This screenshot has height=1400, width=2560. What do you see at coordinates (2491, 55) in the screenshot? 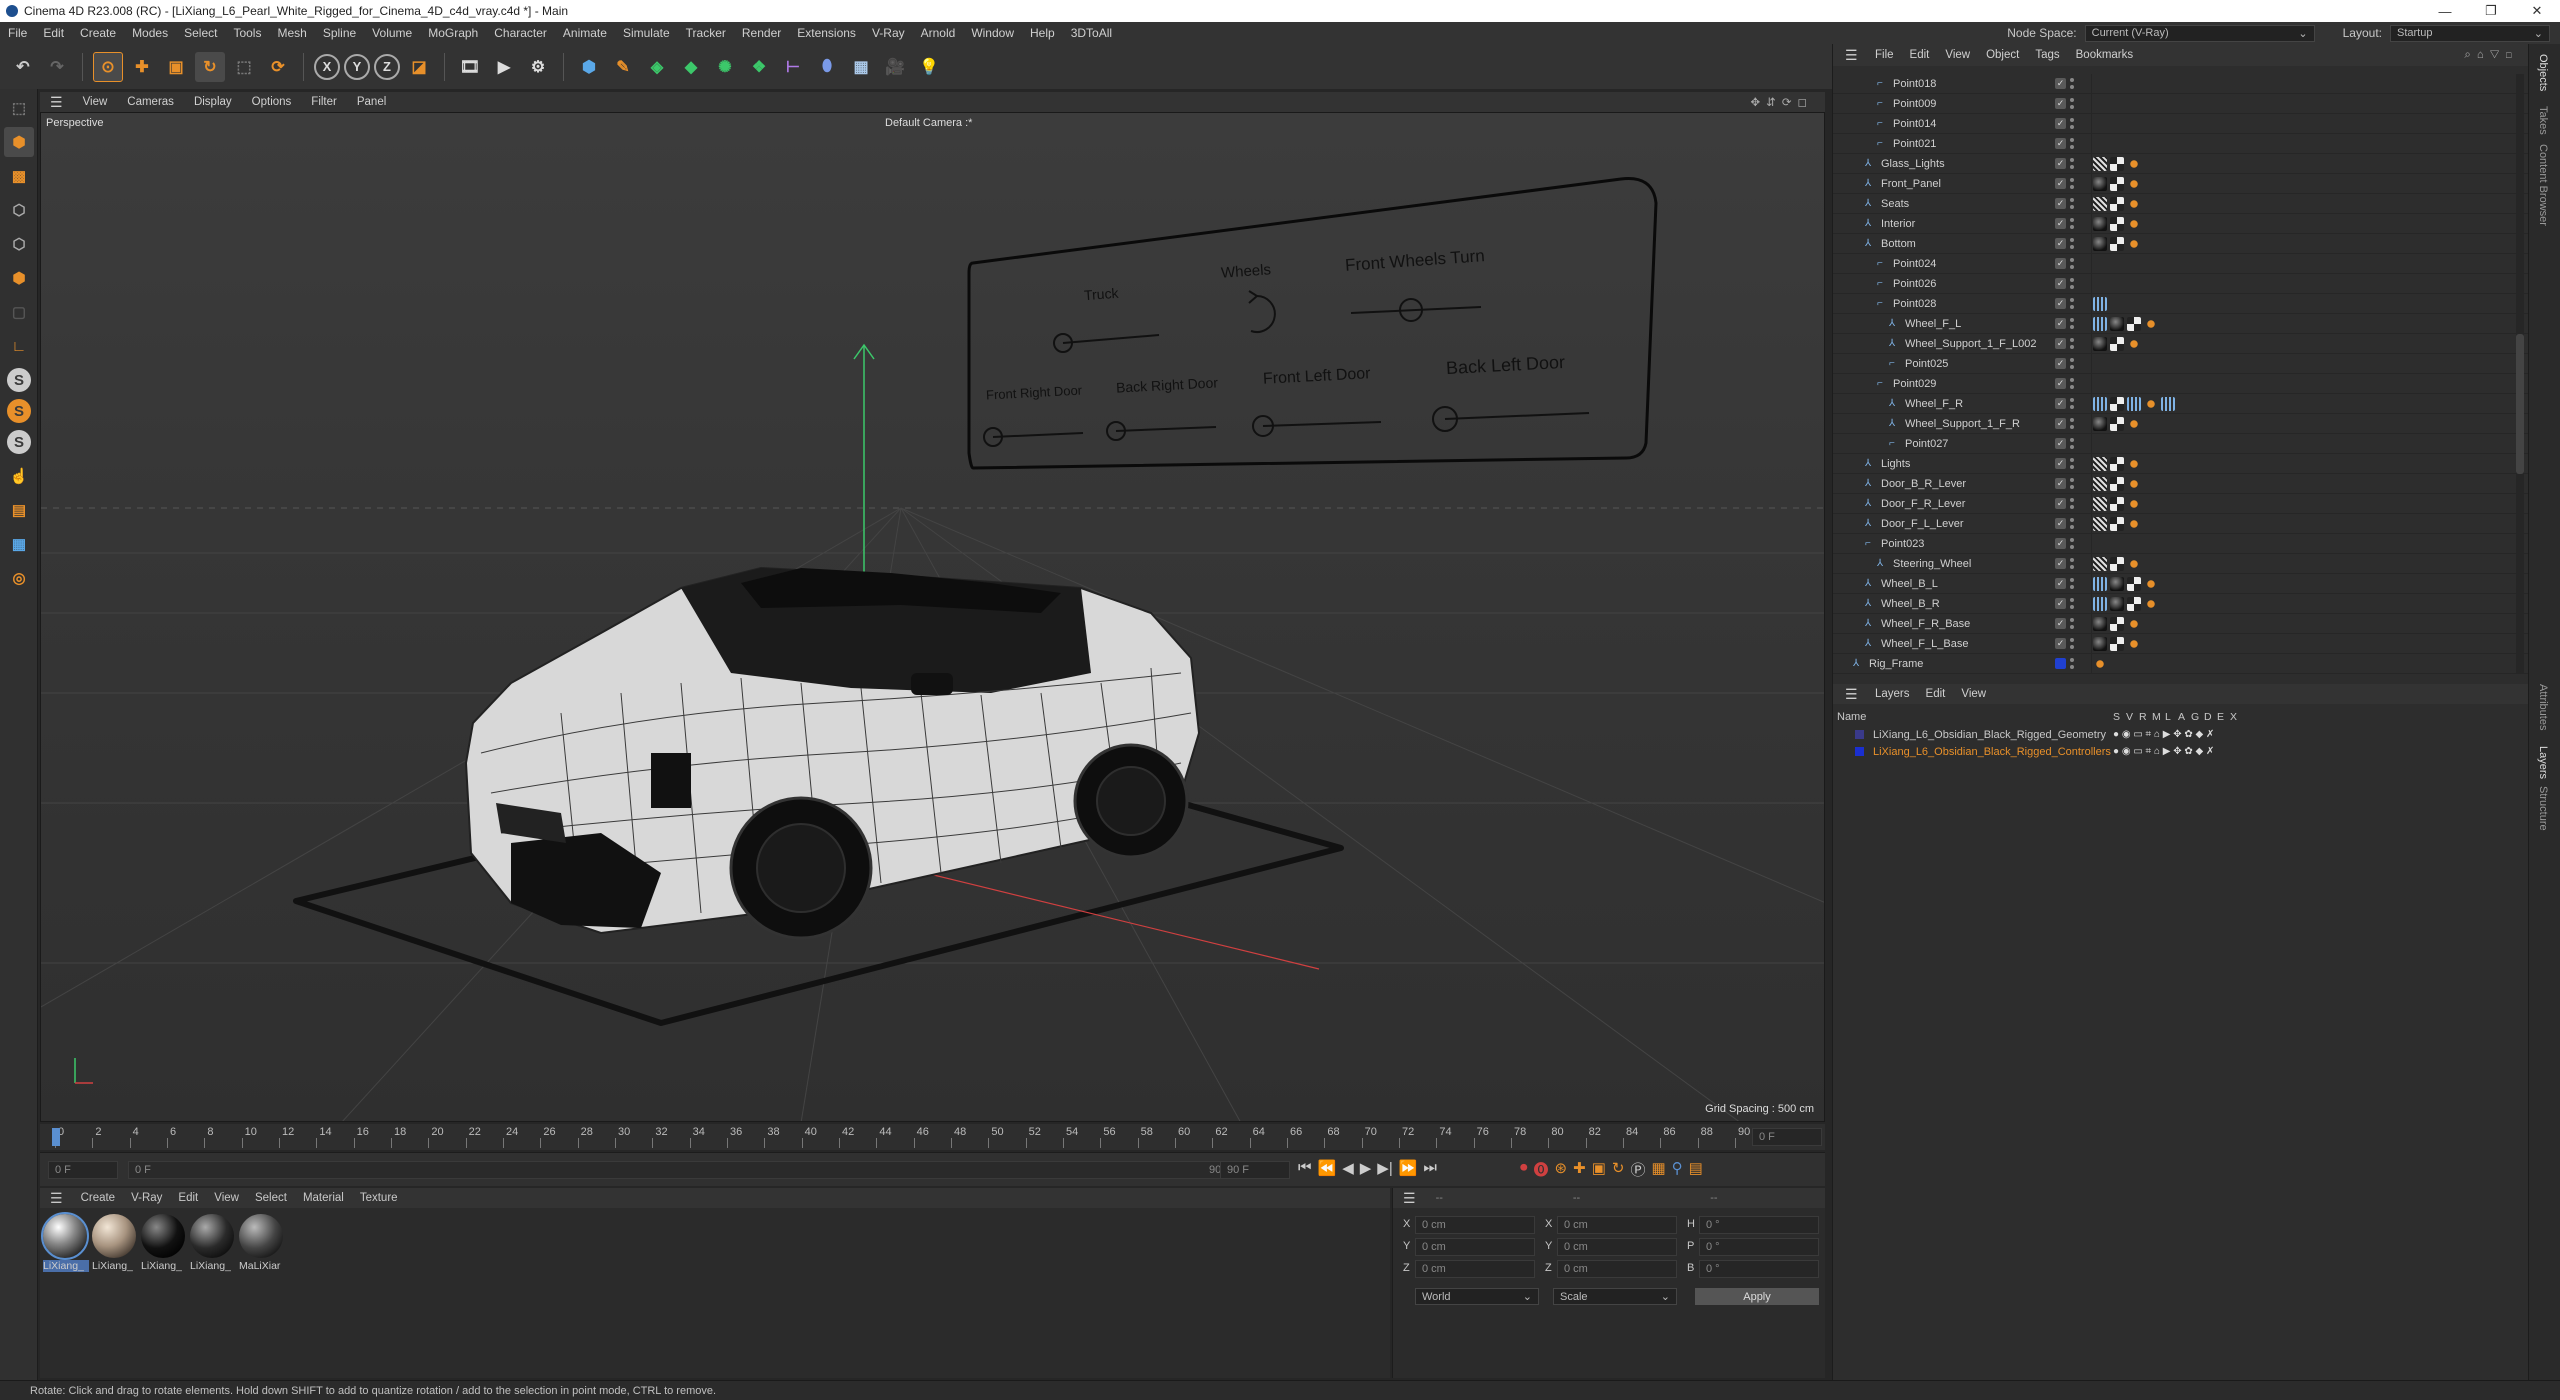
I see `search-icon: ⌕⌂▽◻` at bounding box center [2491, 55].